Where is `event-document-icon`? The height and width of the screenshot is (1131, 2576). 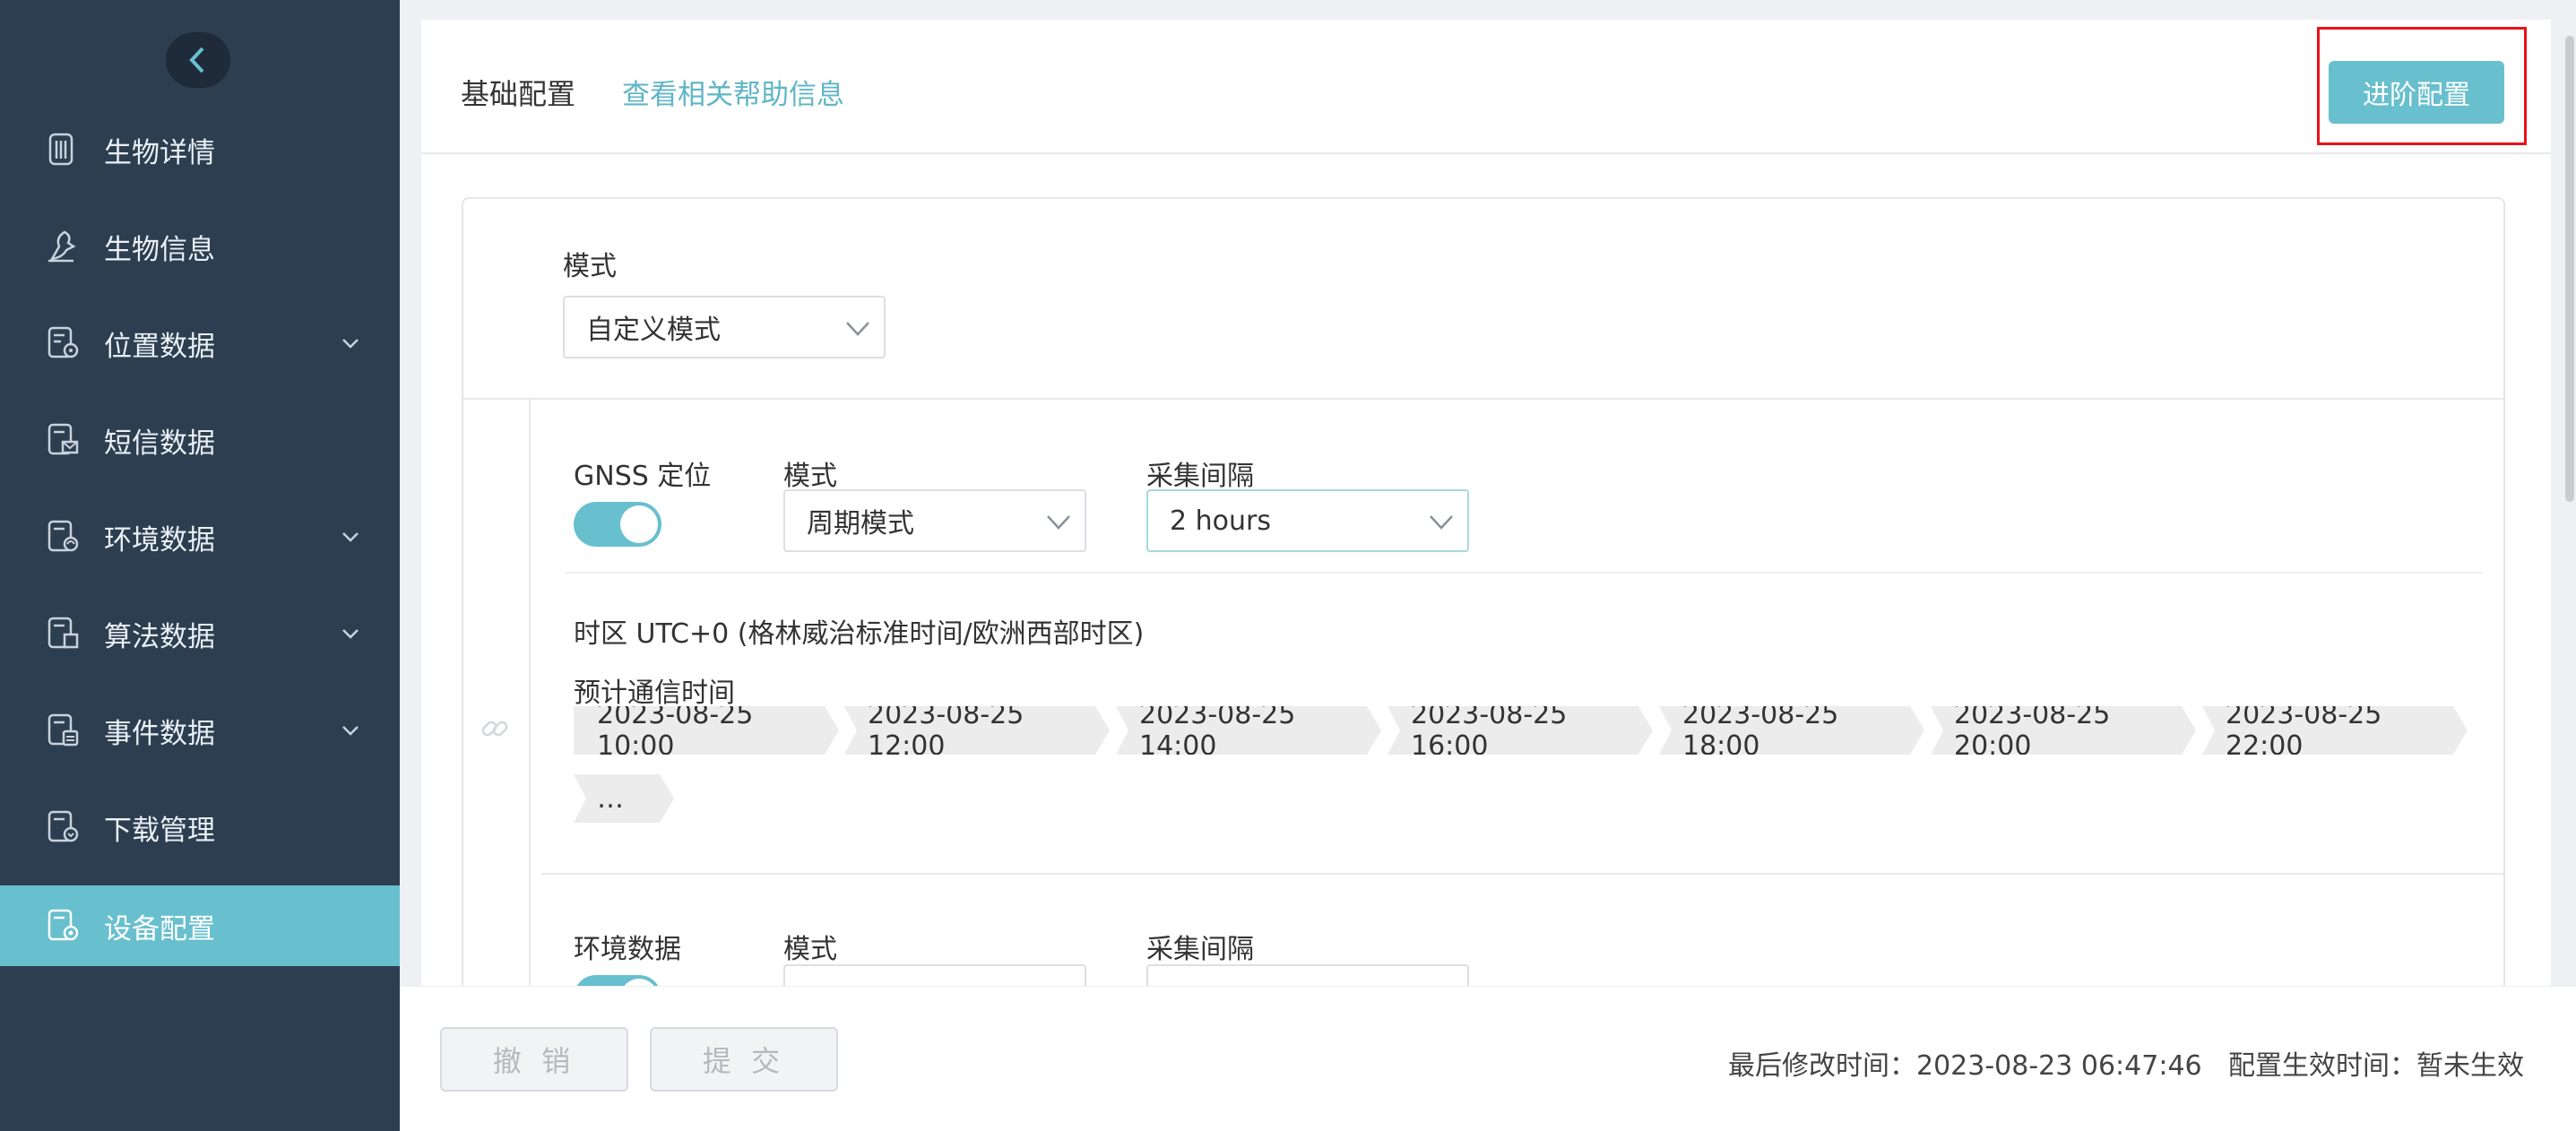
event-document-icon is located at coordinates (63, 730).